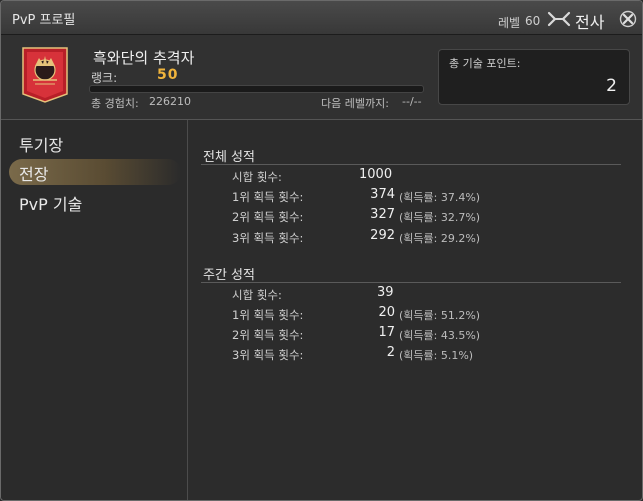  I want to click on experience-bar, so click(256, 89).